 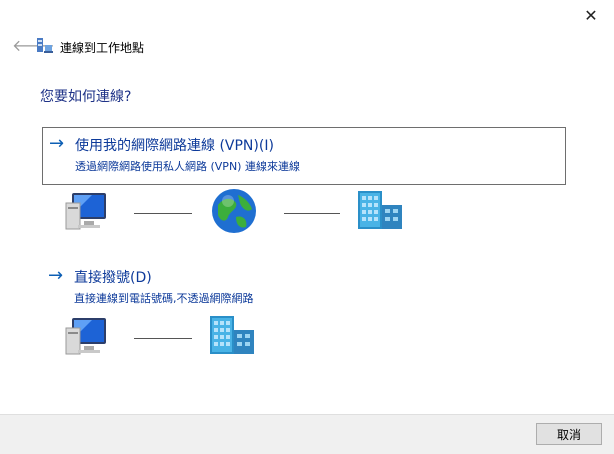 What do you see at coordinates (174, 146) in the screenshot?
I see `option-vpn-title: 使用我的網際網路連線 (VPN)(I)` at bounding box center [174, 146].